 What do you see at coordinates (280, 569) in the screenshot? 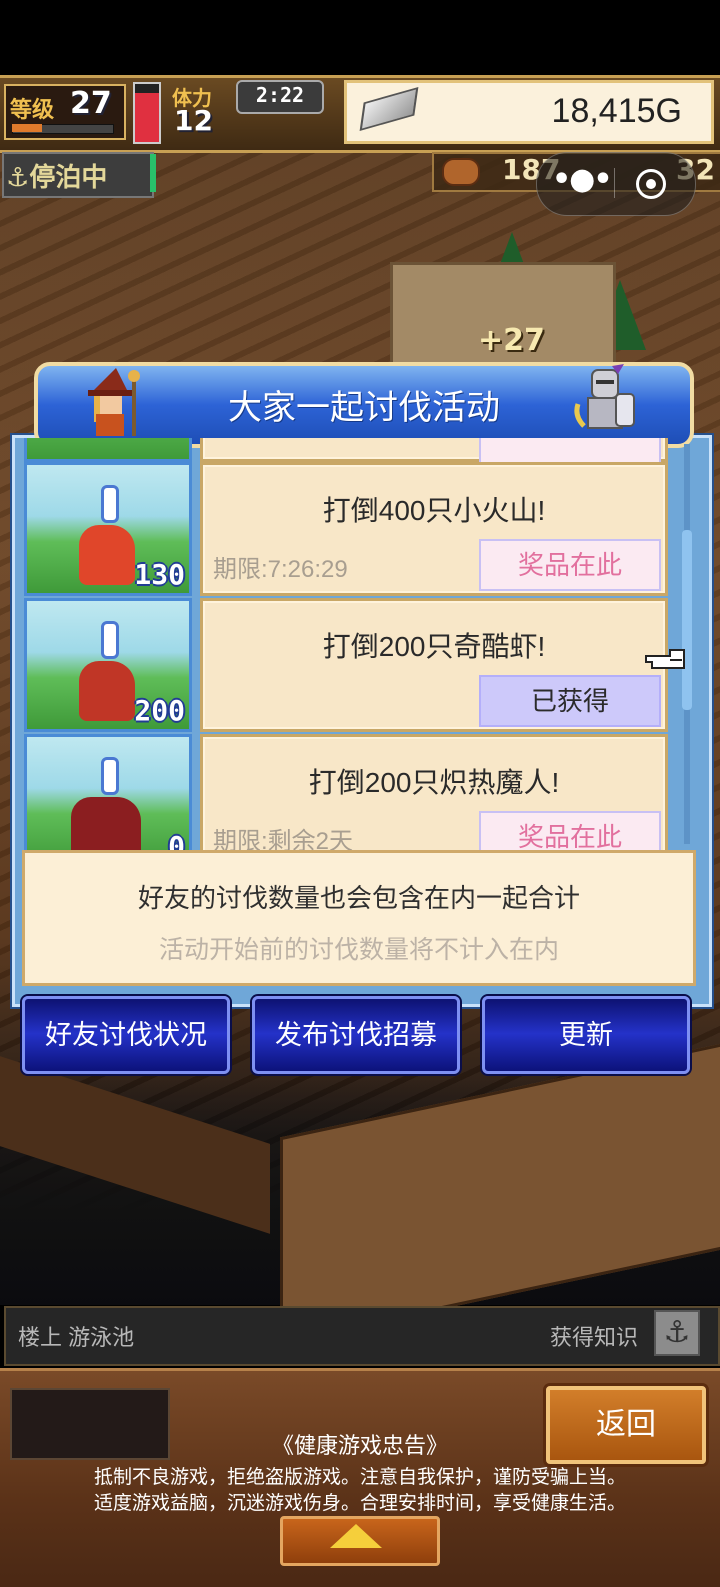
I see `quest-deadline: 期限:7:26:29` at bounding box center [280, 569].